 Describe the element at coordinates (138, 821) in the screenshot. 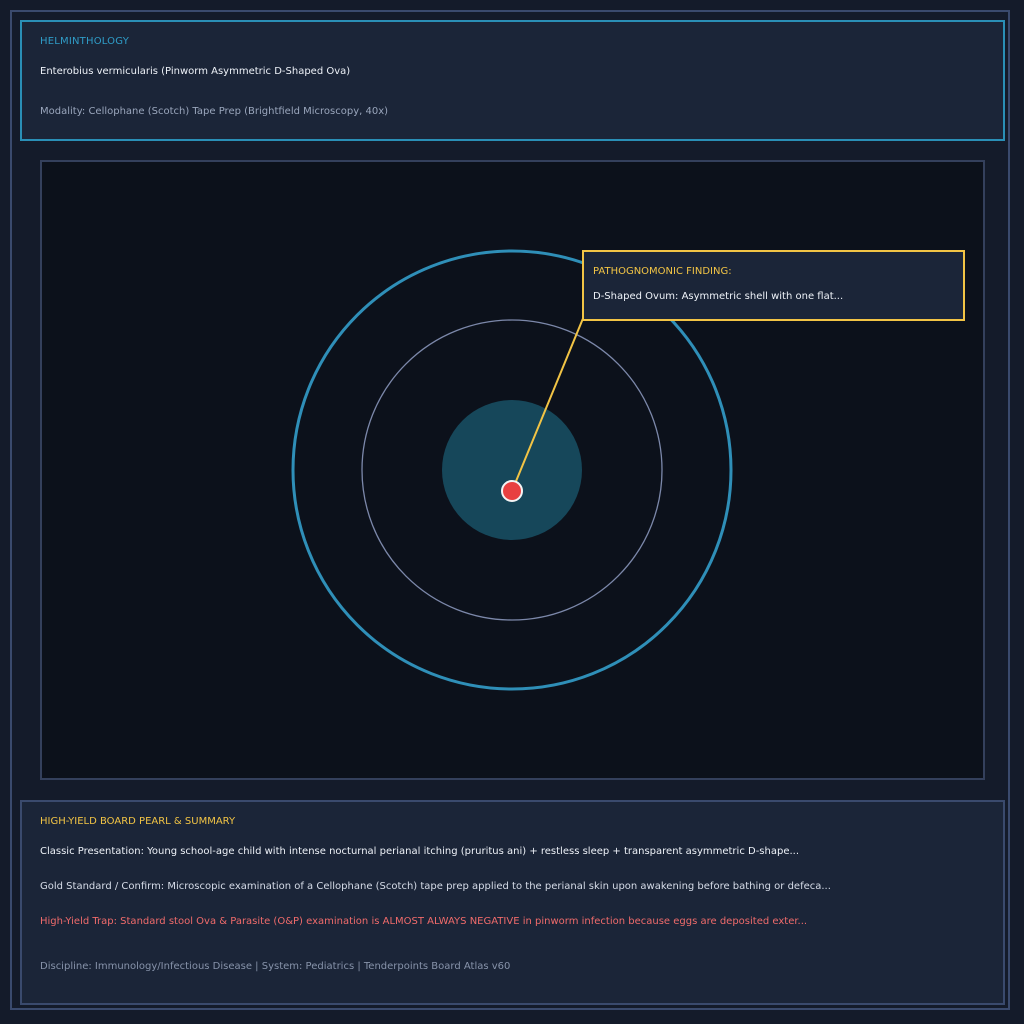

I see `pearl-heading: HIGH-YIELD BOARD PEARL & SUMMARY` at that location.